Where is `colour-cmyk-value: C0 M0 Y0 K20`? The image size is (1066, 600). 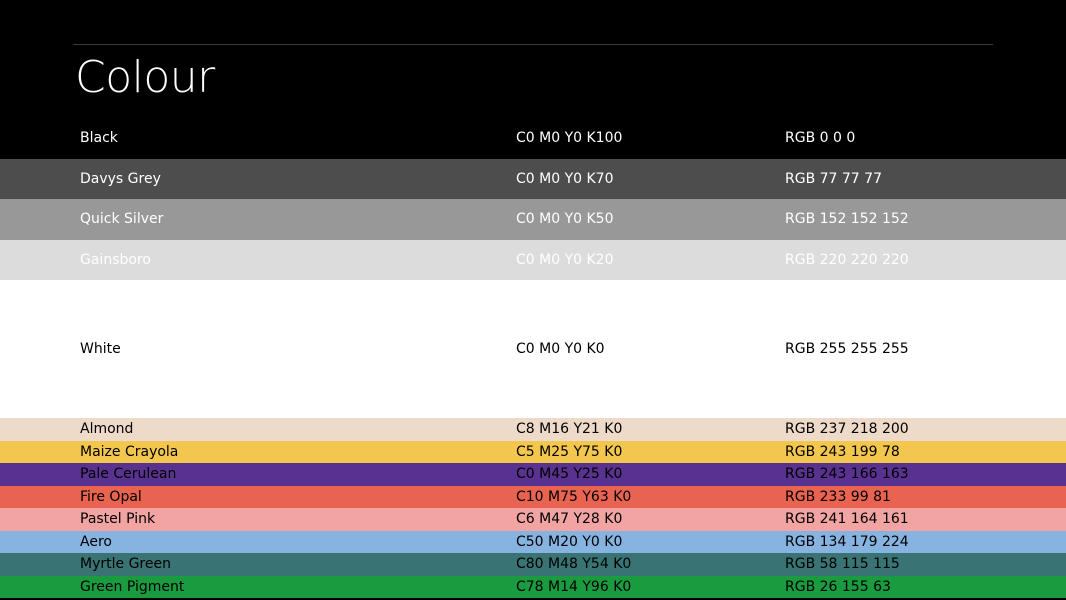 colour-cmyk-value: C0 M0 Y0 K20 is located at coordinates (565, 259).